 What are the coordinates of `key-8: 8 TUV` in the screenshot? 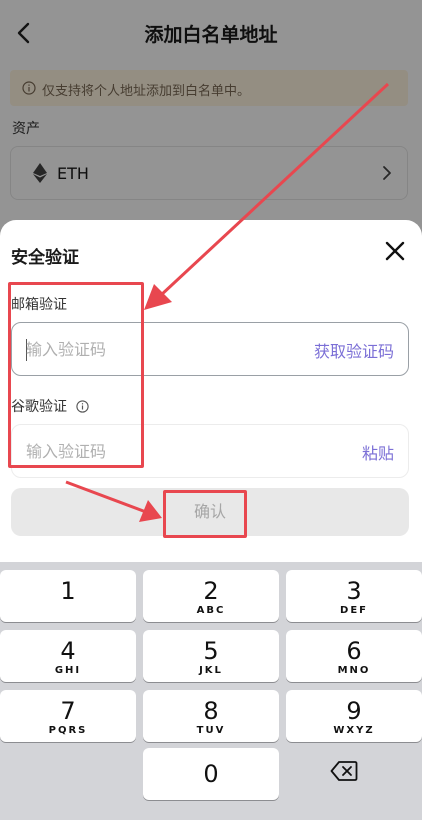 It's located at (211, 716).